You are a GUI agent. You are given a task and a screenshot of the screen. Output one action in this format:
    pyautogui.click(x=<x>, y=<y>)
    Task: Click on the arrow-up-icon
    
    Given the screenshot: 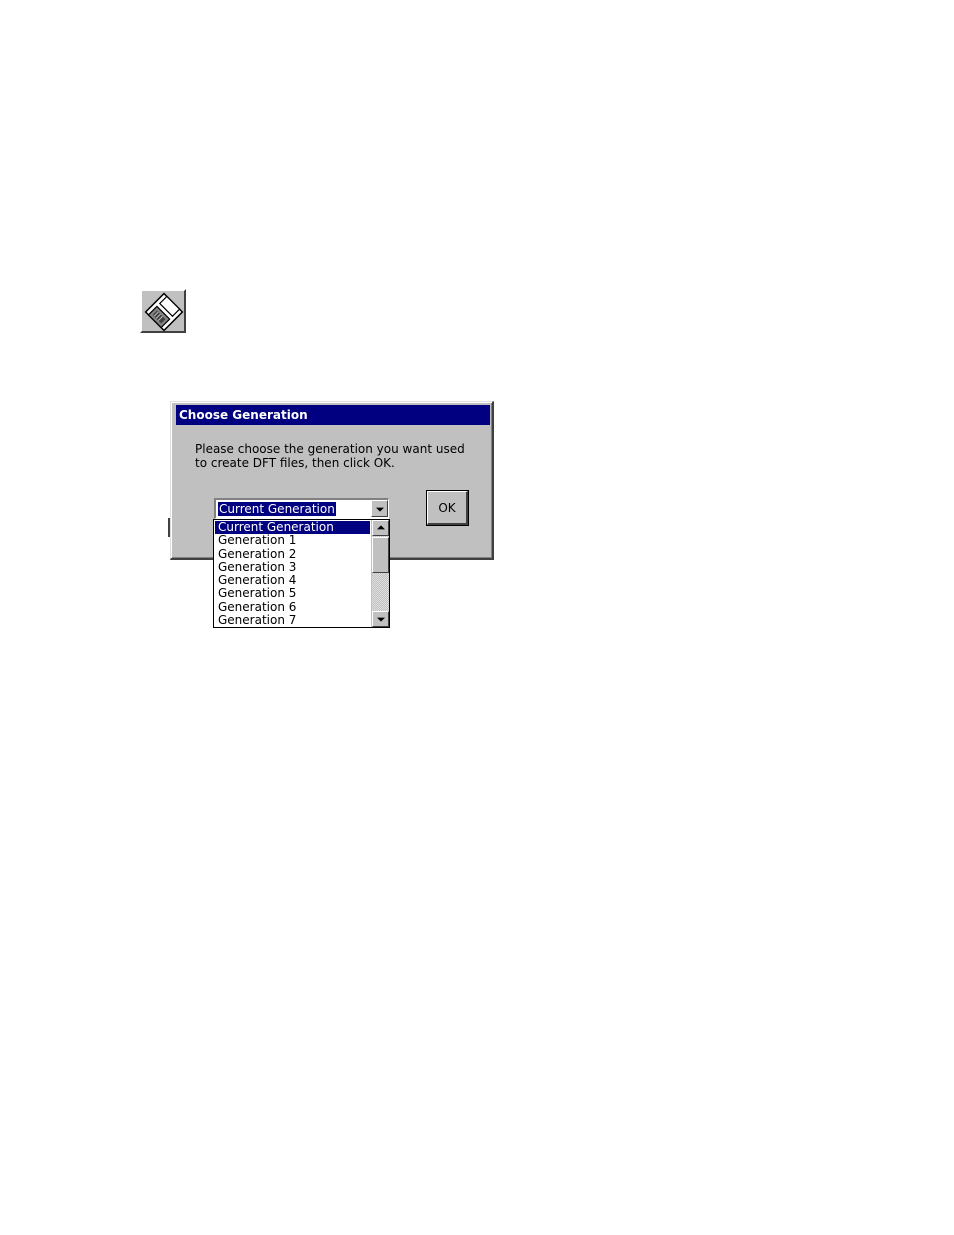 What is the action you would take?
    pyautogui.click(x=380, y=527)
    